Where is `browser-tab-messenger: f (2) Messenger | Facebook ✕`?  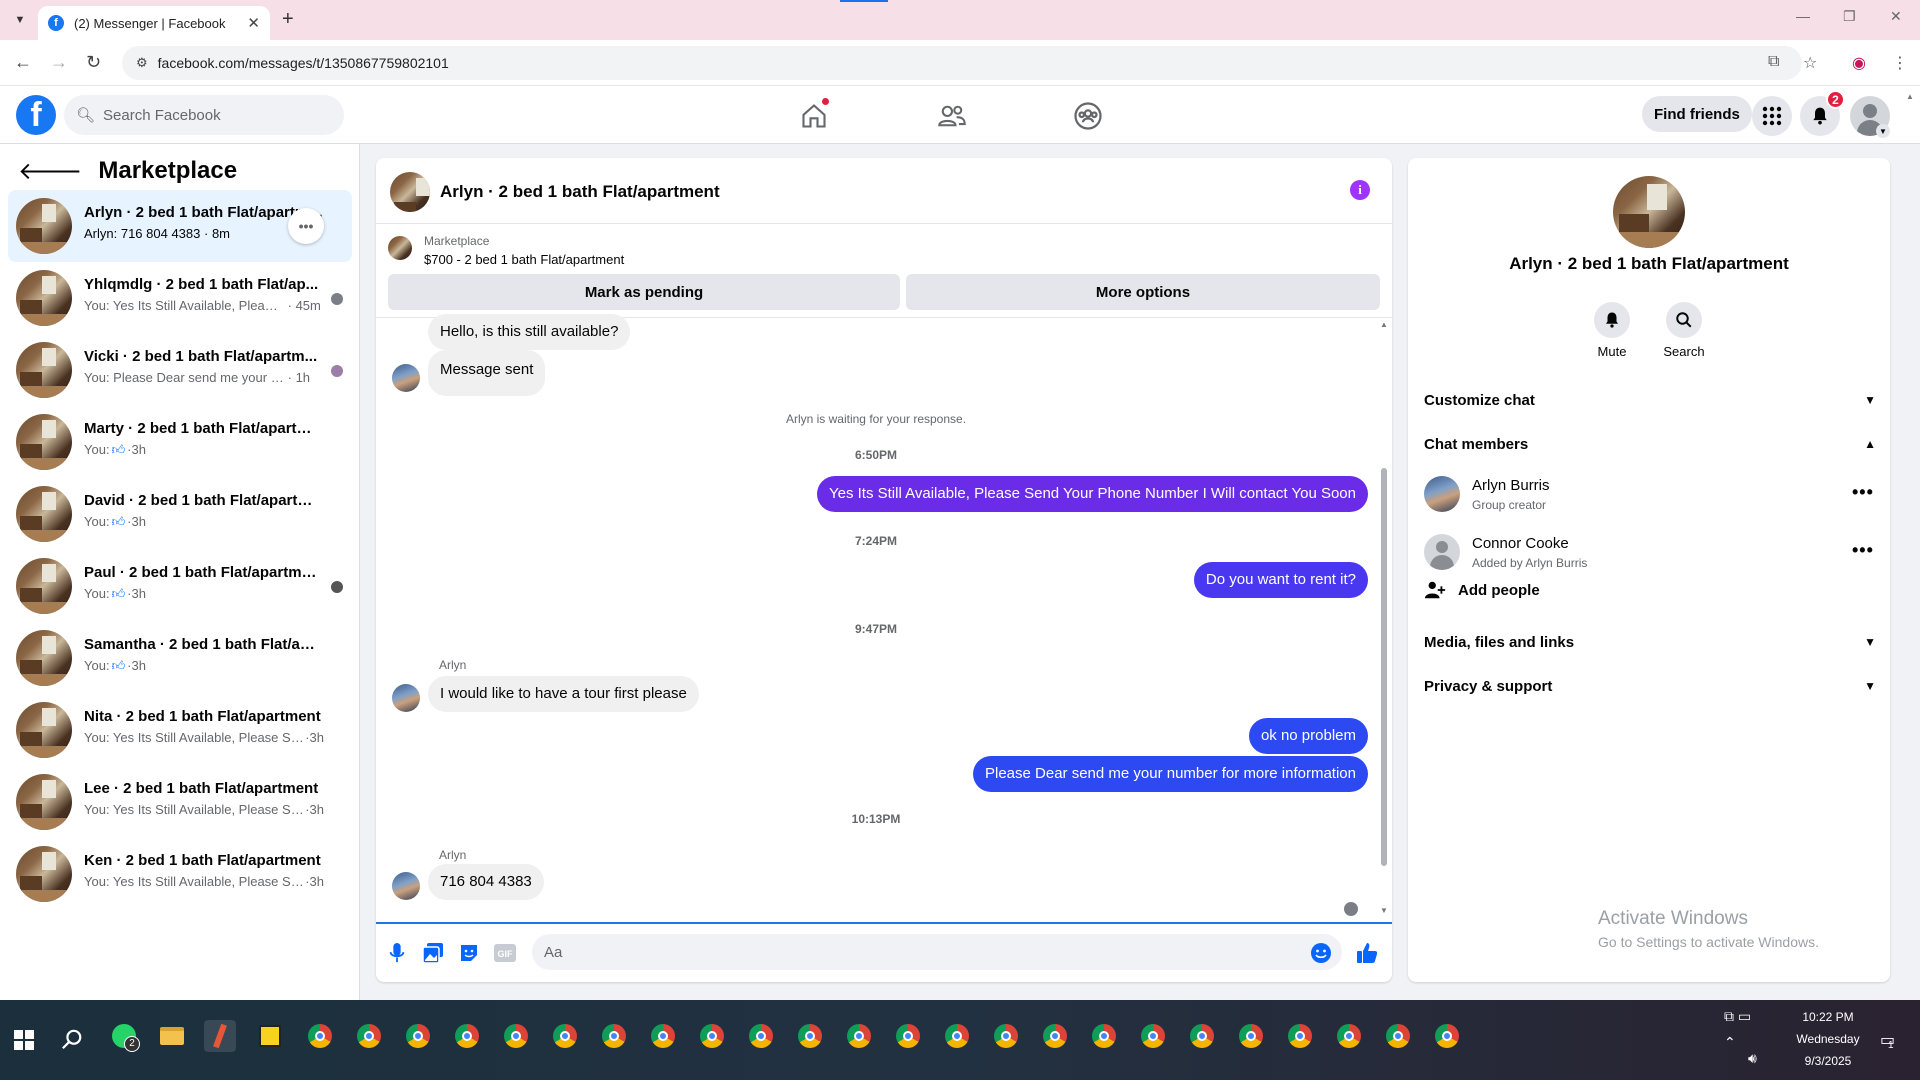 browser-tab-messenger: f (2) Messenger | Facebook ✕ is located at coordinates (154, 23).